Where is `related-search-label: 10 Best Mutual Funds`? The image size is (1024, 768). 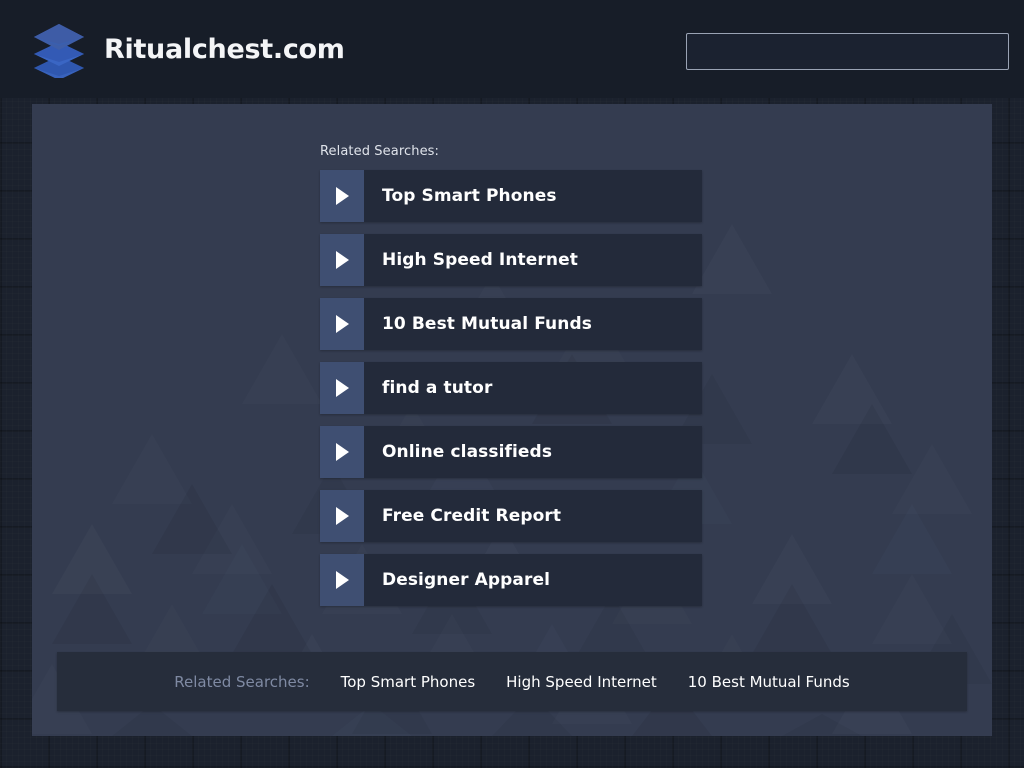 related-search-label: 10 Best Mutual Funds is located at coordinates (487, 324).